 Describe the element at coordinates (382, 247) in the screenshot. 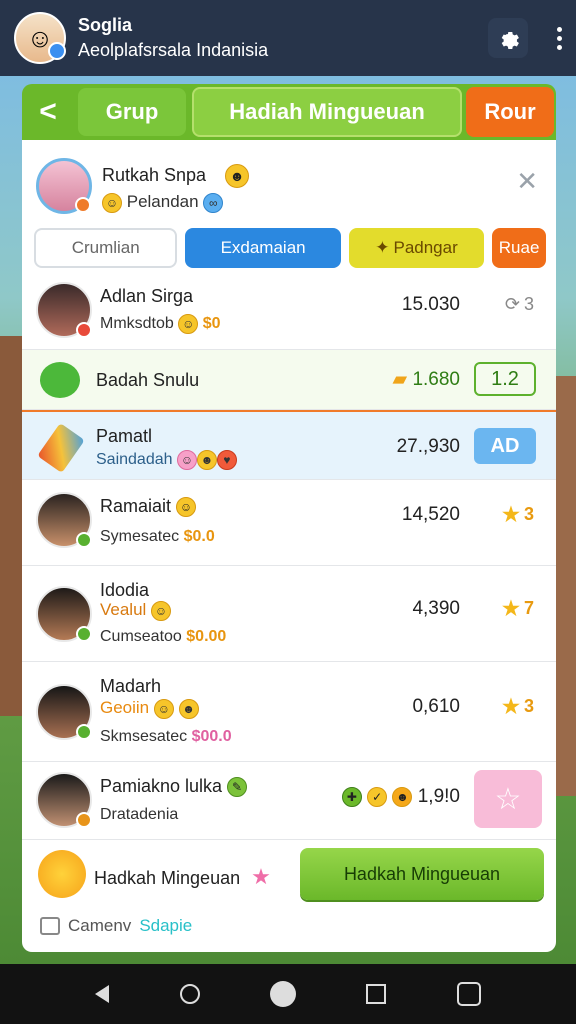

I see `sparkle-icon: ✦` at that location.